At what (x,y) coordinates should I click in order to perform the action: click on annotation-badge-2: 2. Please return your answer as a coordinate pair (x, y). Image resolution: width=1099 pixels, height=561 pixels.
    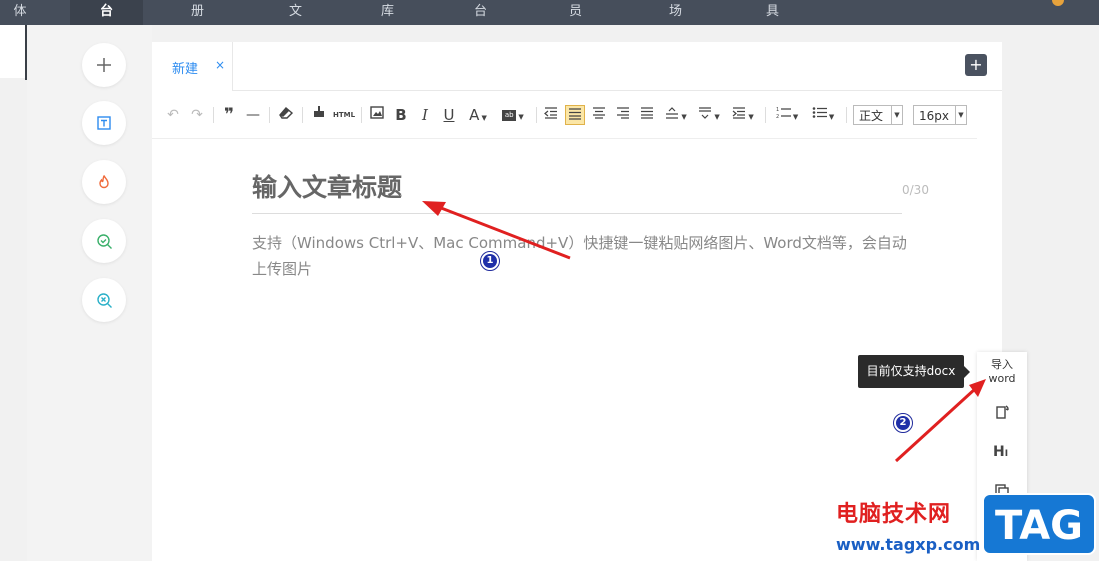
    Looking at the image, I should click on (903, 423).